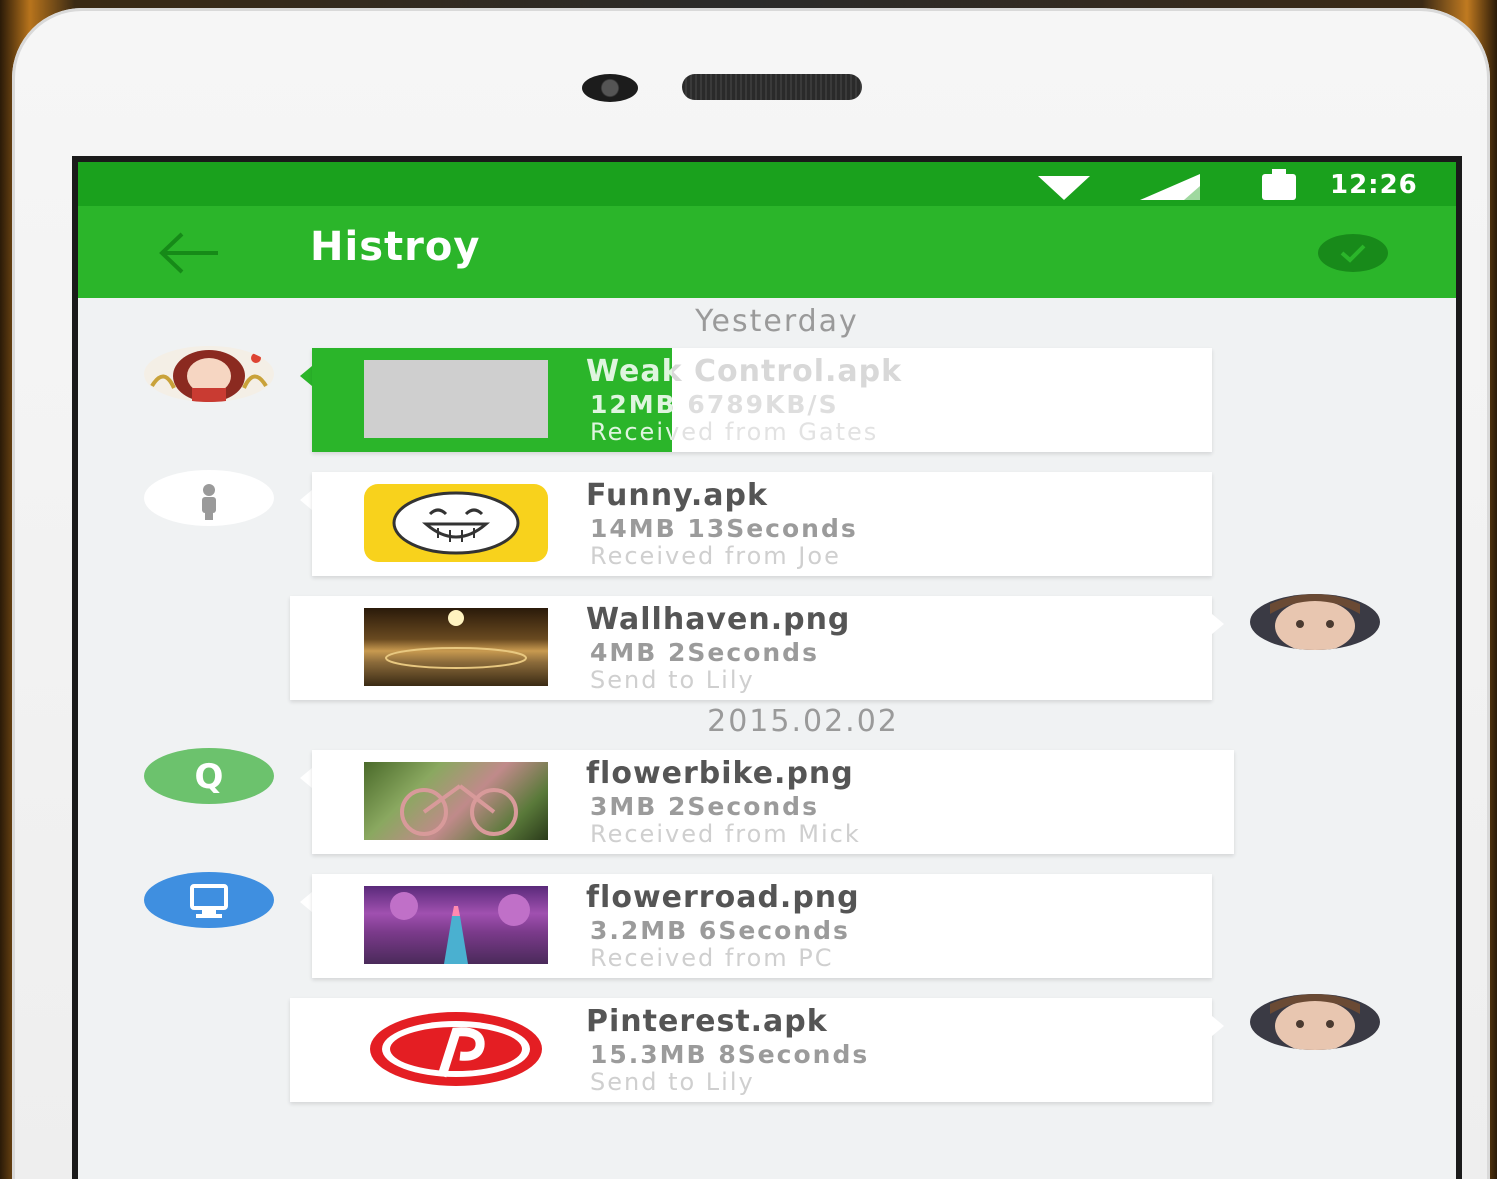 The width and height of the screenshot is (1497, 1179). Describe the element at coordinates (456, 801) in the screenshot. I see `flower-bike-thumb` at that location.